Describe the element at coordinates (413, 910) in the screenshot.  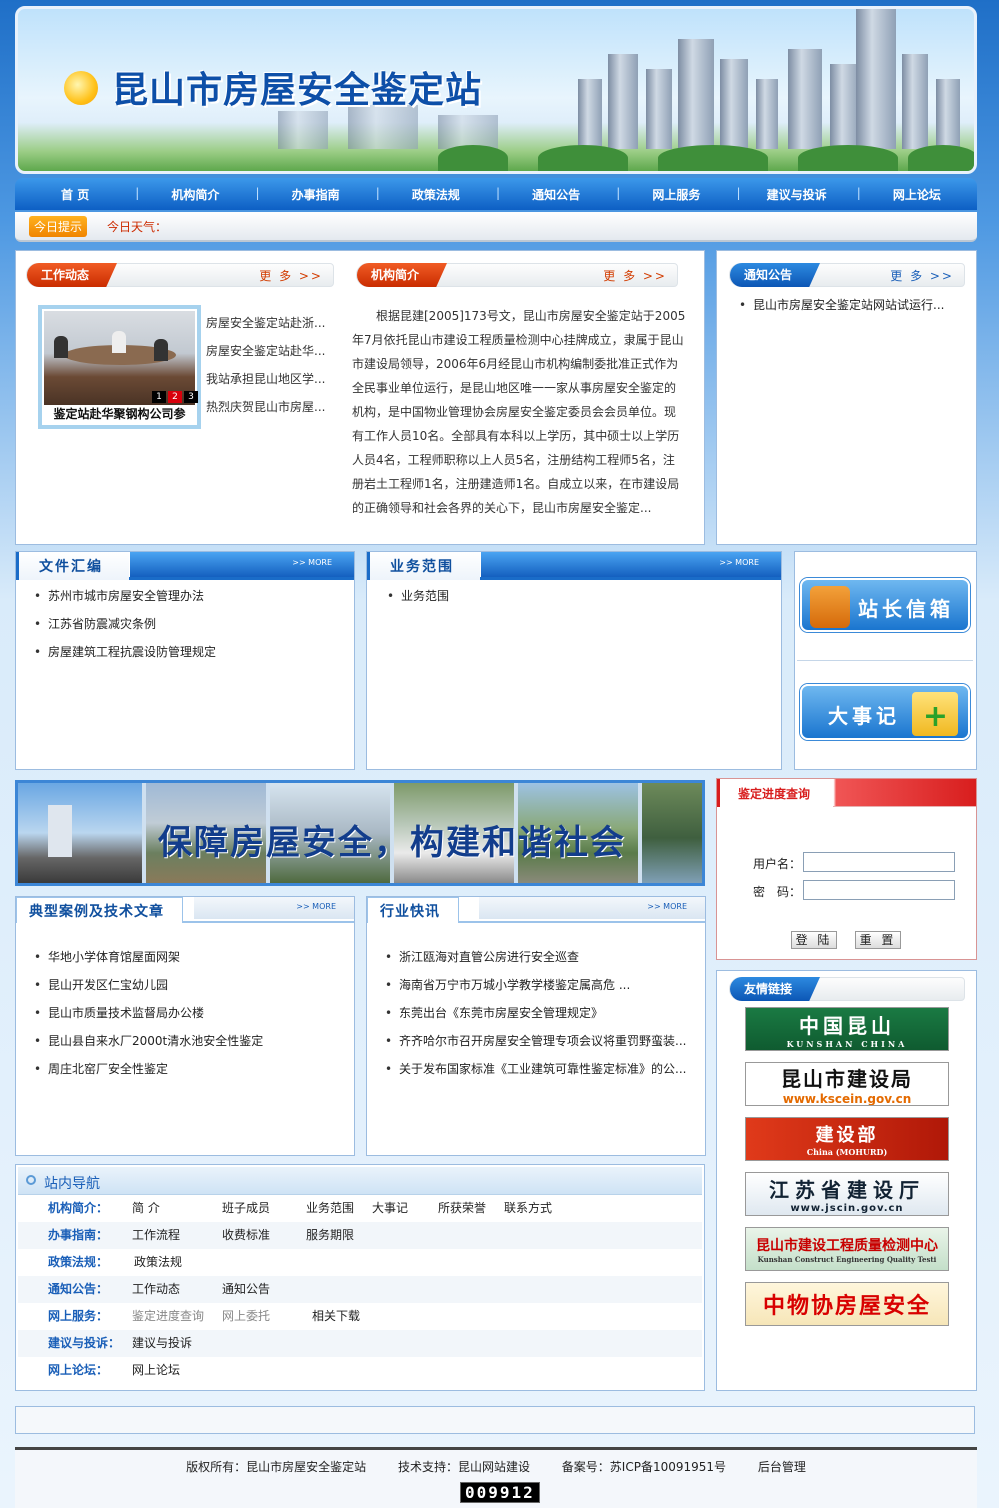
I see `industry-title: 行业快讯` at that location.